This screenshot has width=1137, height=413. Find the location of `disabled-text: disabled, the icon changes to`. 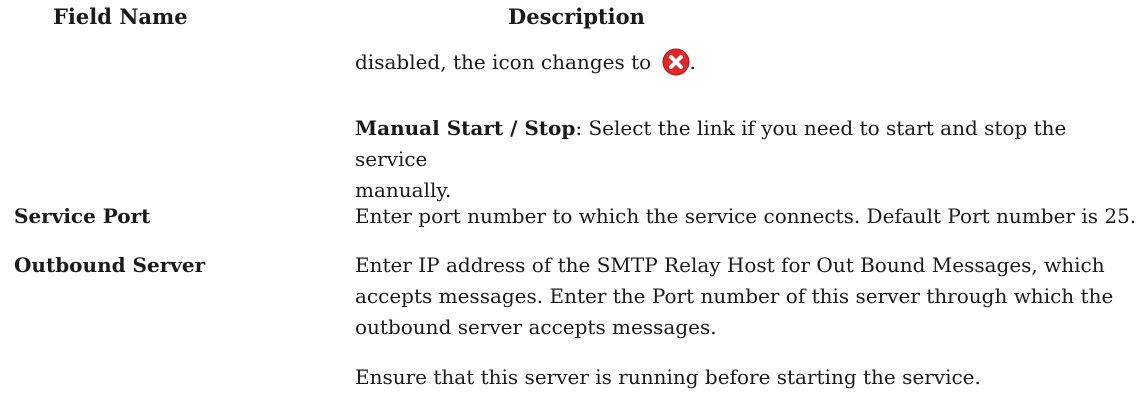

disabled-text: disabled, the icon changes to is located at coordinates (503, 62).